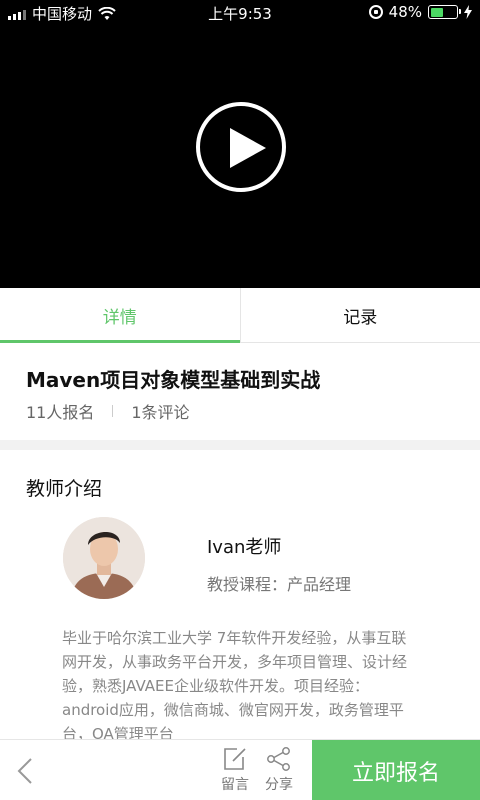  I want to click on bottom-action-bar: 留言 分享 立即报名, so click(240, 769).